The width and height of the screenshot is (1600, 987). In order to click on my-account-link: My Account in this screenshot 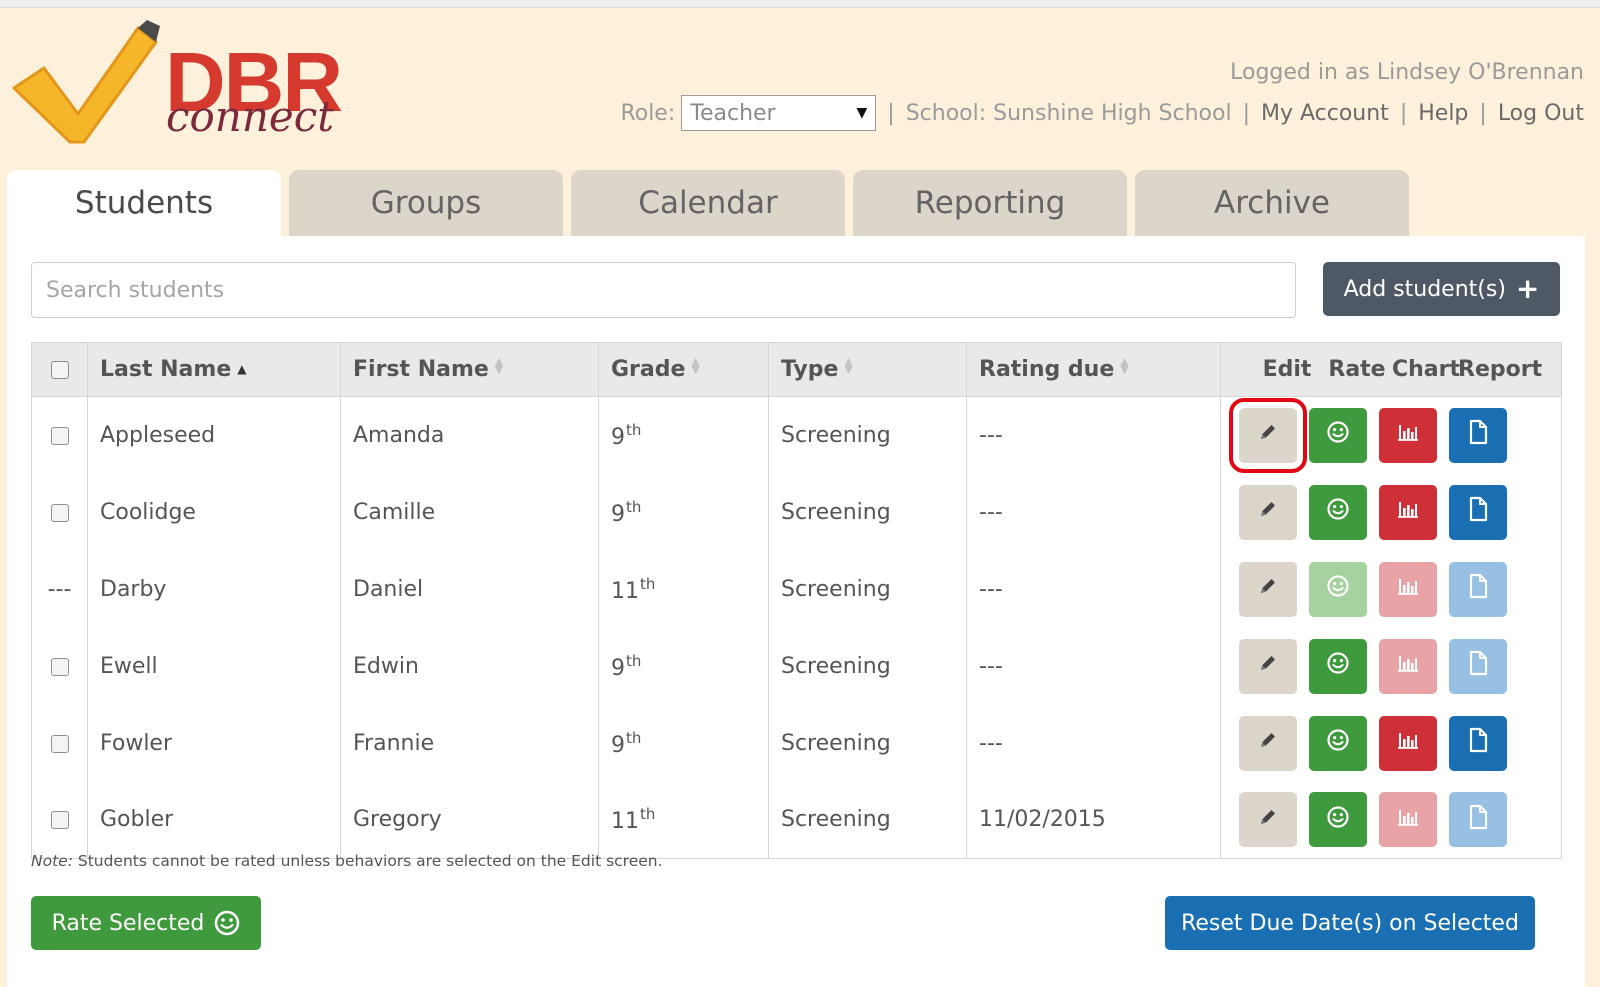, I will do `click(1325, 113)`.